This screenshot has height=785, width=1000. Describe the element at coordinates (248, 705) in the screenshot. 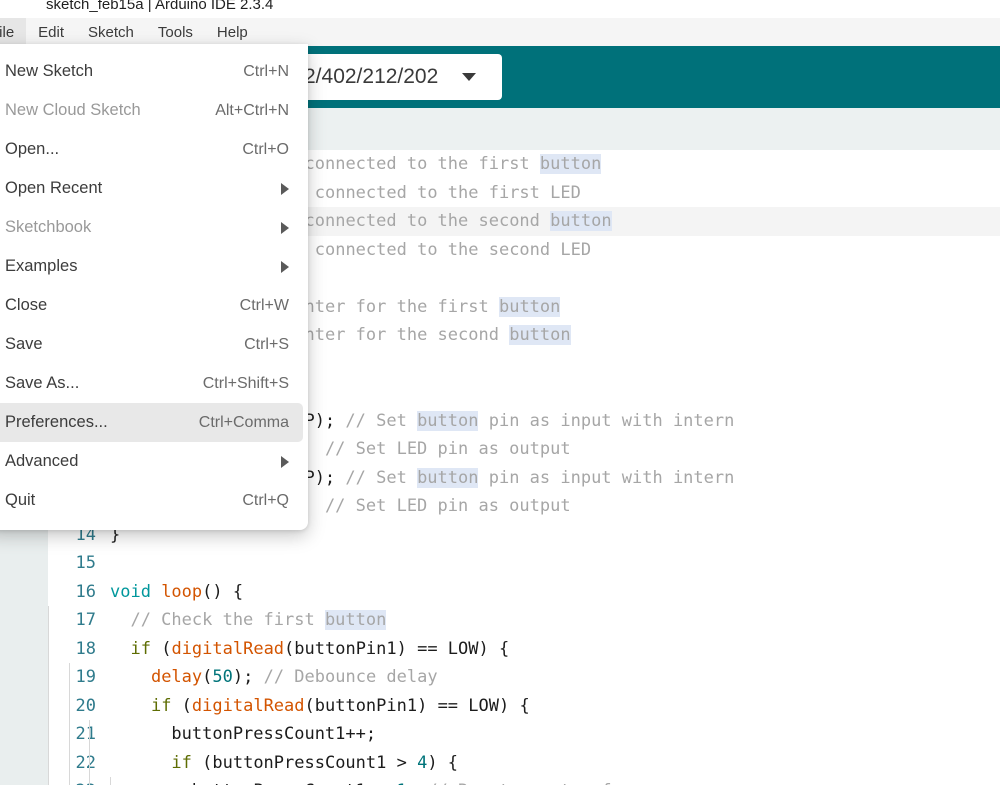

I see `code-token: digitalRead` at that location.